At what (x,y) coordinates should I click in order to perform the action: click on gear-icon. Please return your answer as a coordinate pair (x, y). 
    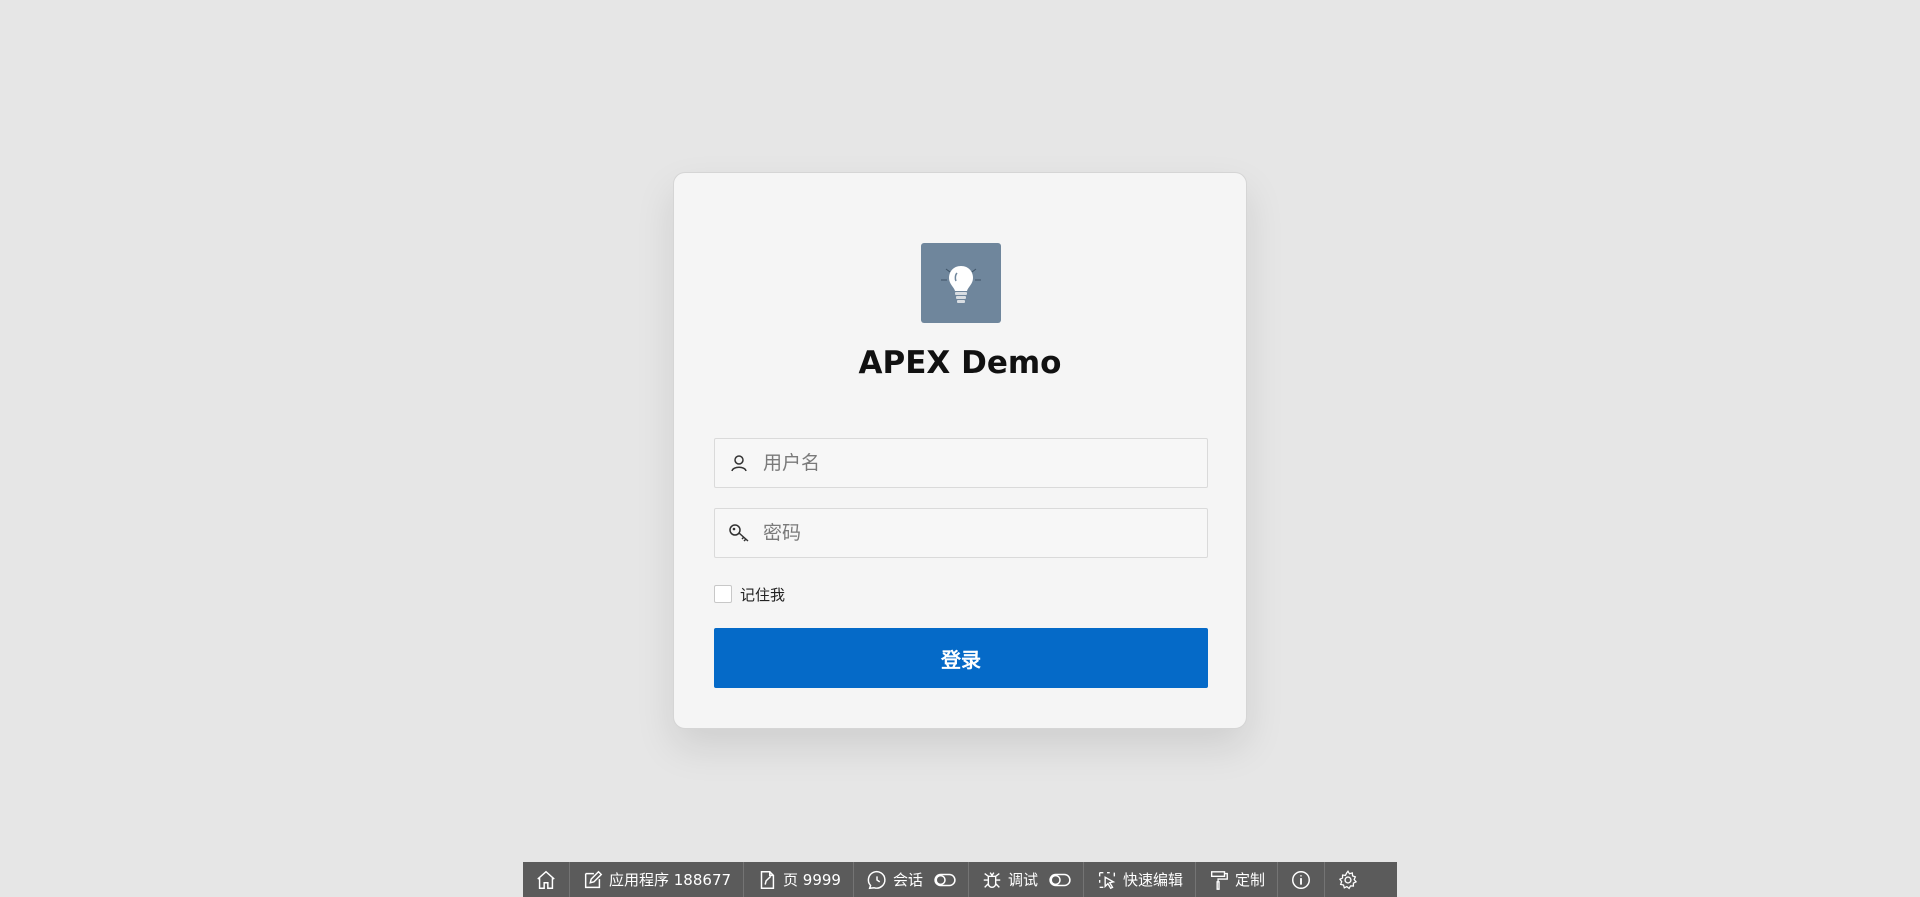
    Looking at the image, I should click on (1348, 879).